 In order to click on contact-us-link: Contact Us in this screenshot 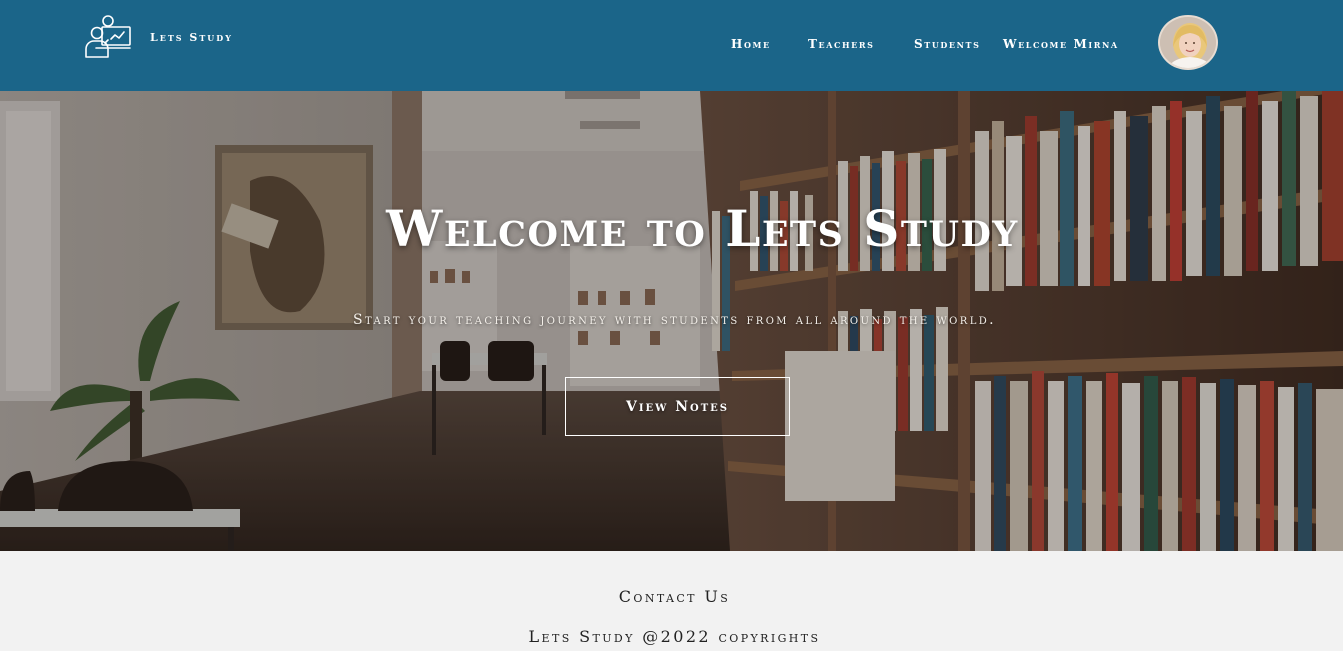, I will do `click(671, 596)`.